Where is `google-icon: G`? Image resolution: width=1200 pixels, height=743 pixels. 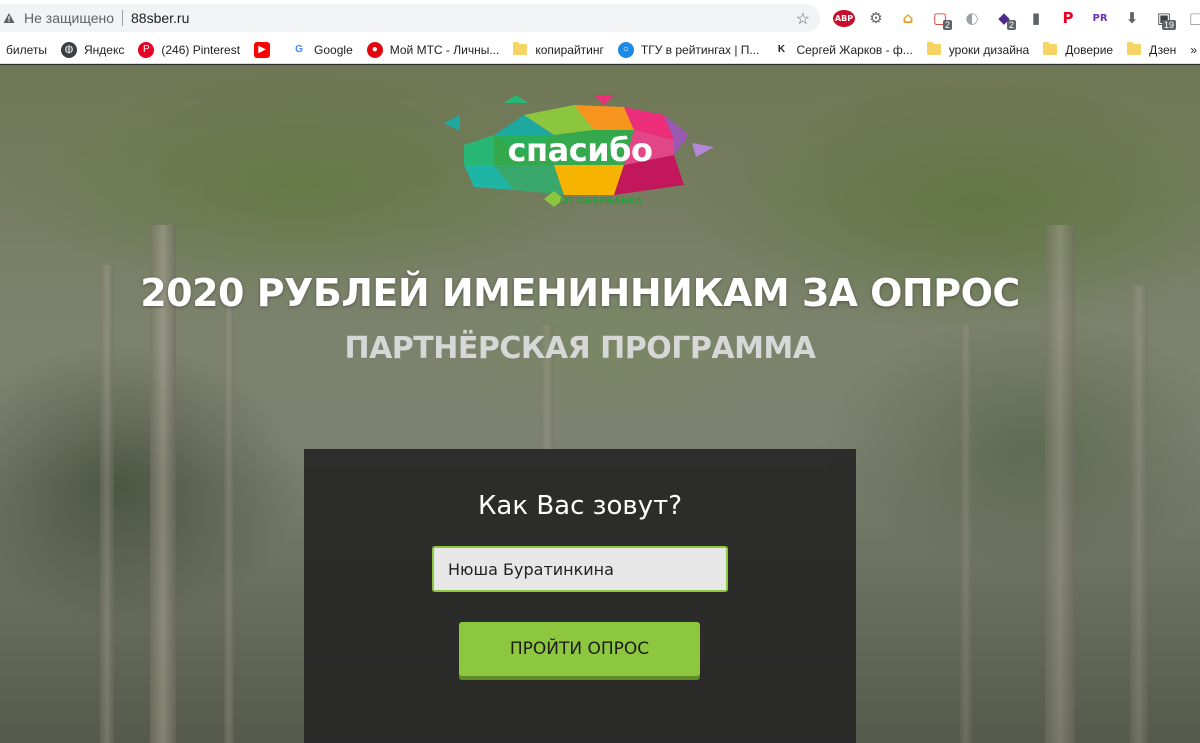 google-icon: G is located at coordinates (299, 49).